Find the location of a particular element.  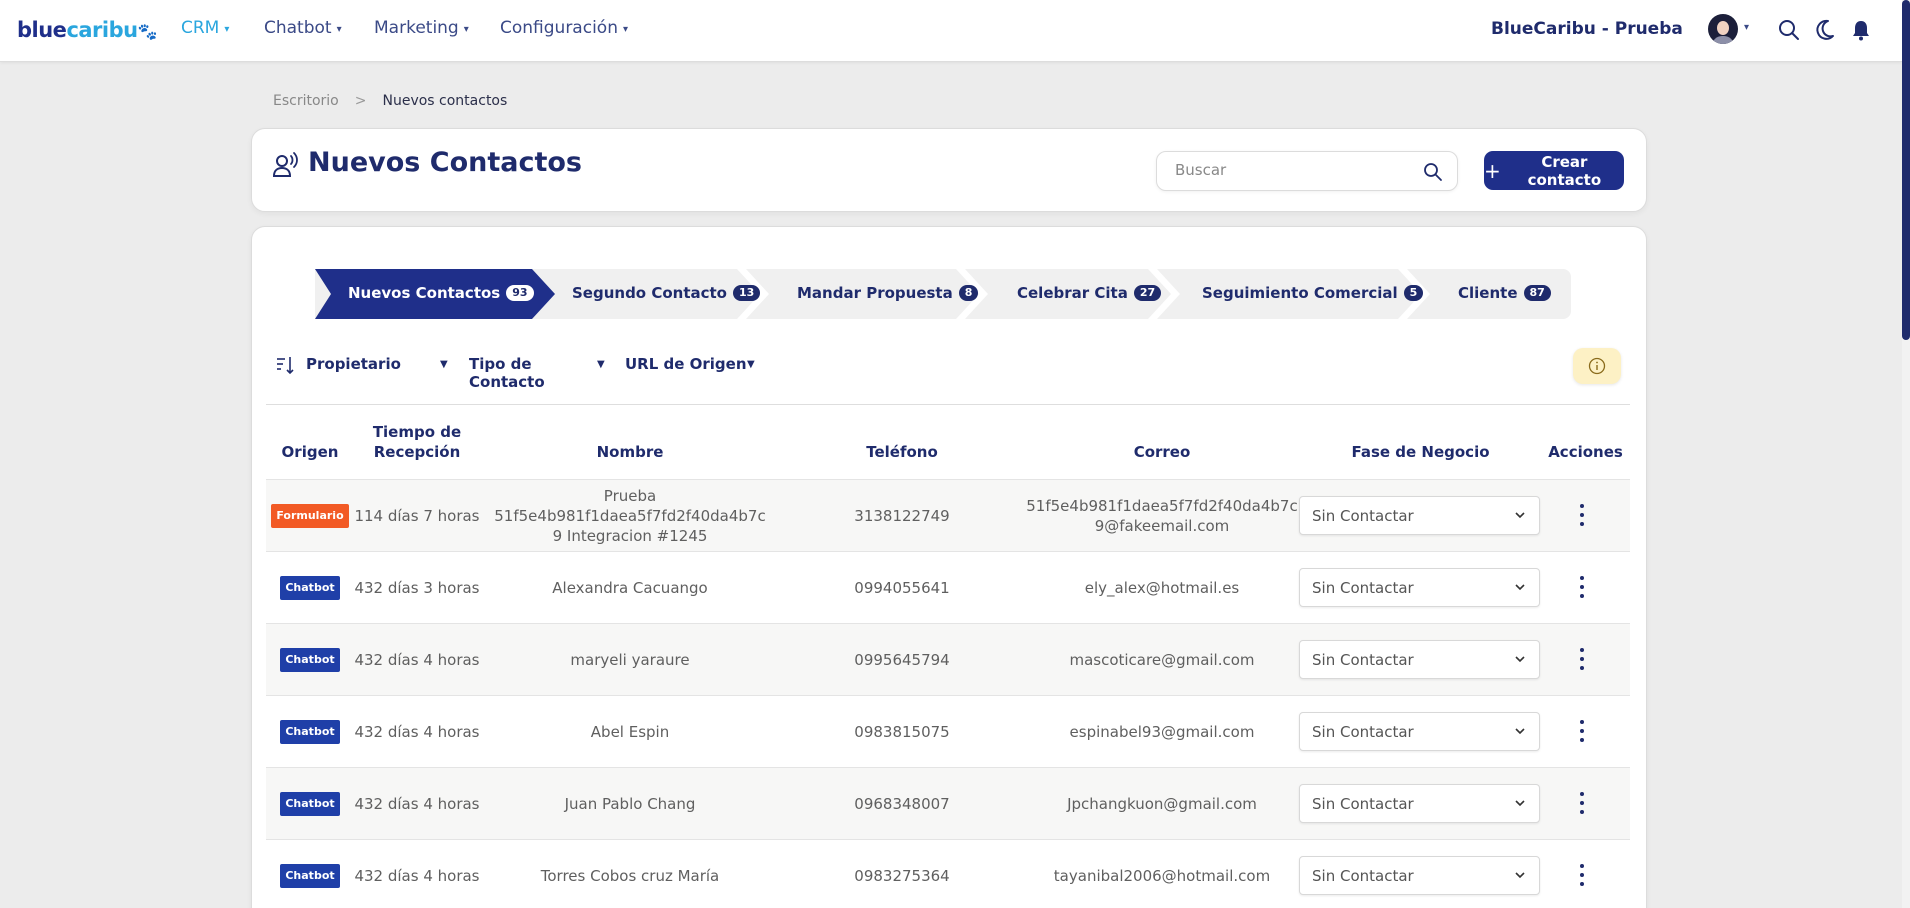

nav-marketing-label: Marketing is located at coordinates (416, 28).